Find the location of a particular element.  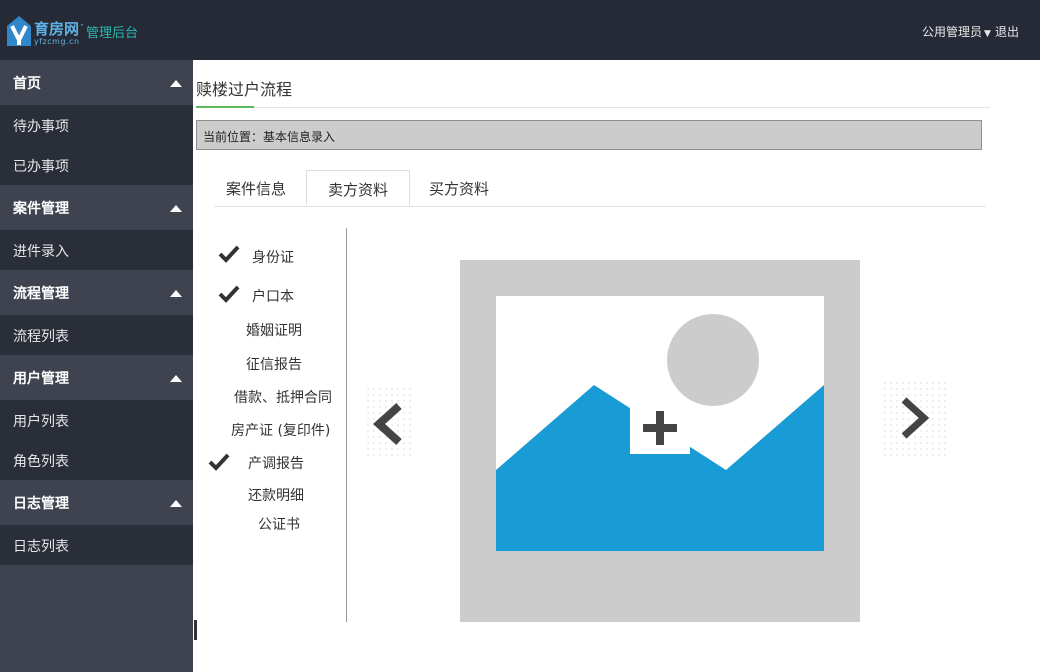

logo-subtitle: 管理后台 is located at coordinates (112, 33).